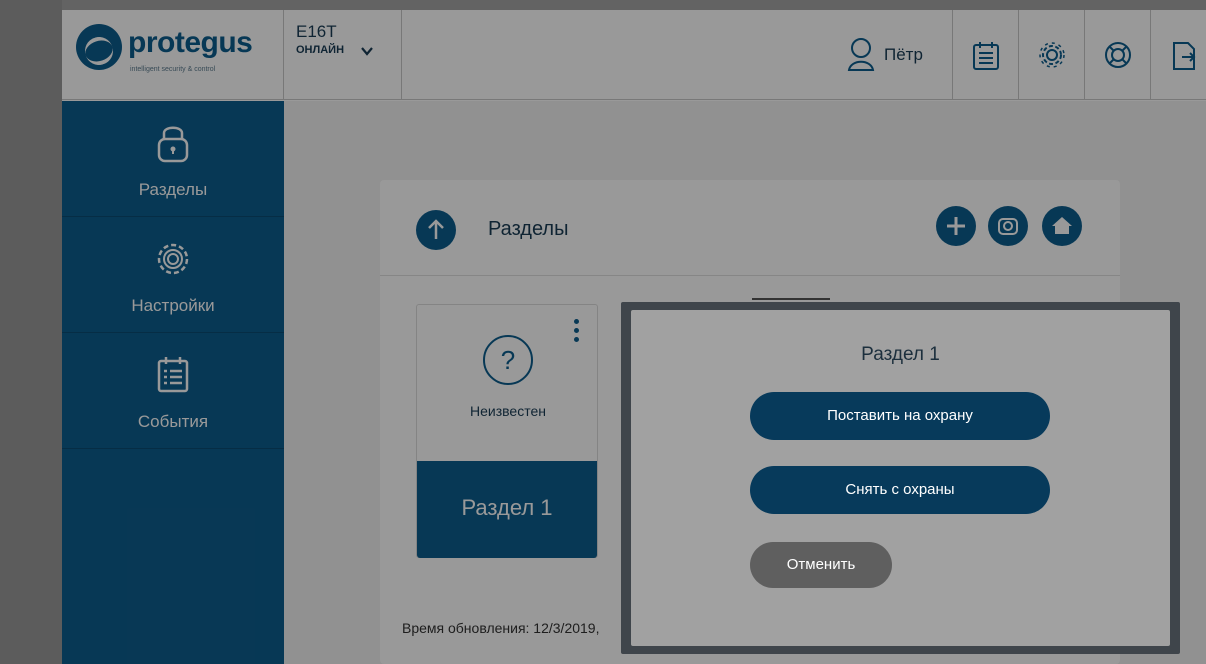  What do you see at coordinates (900, 416) in the screenshot?
I see `arm-button: Поставить на охрану` at bounding box center [900, 416].